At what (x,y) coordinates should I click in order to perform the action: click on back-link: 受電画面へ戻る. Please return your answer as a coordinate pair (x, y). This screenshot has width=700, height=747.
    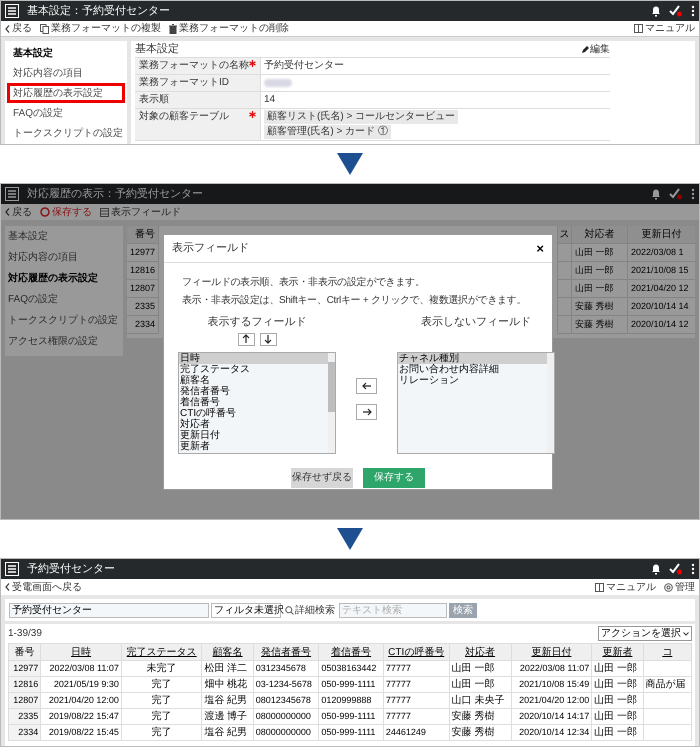
    Looking at the image, I should click on (43, 587).